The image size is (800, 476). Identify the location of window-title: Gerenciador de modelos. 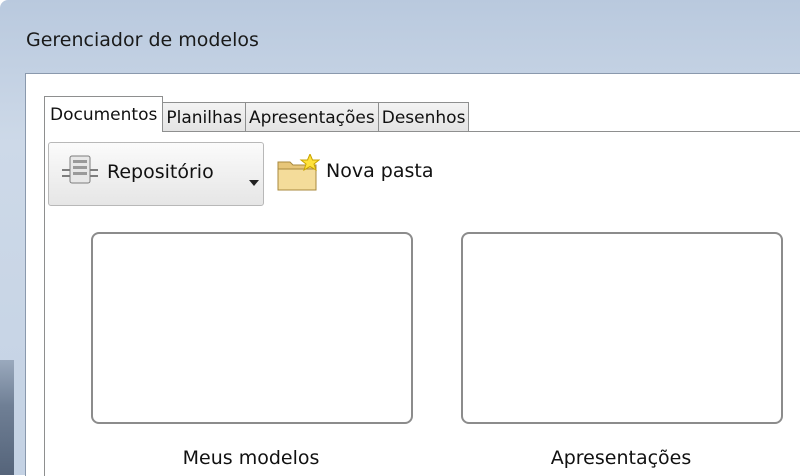
(142, 40).